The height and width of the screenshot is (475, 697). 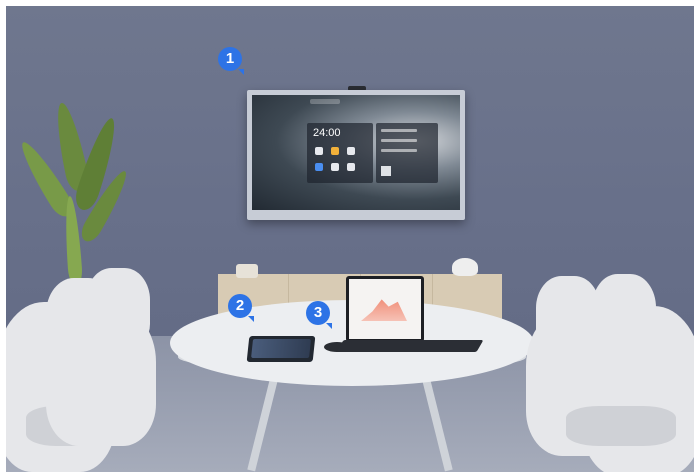 What do you see at coordinates (410, 346) in the screenshot?
I see `laptop-keyboard` at bounding box center [410, 346].